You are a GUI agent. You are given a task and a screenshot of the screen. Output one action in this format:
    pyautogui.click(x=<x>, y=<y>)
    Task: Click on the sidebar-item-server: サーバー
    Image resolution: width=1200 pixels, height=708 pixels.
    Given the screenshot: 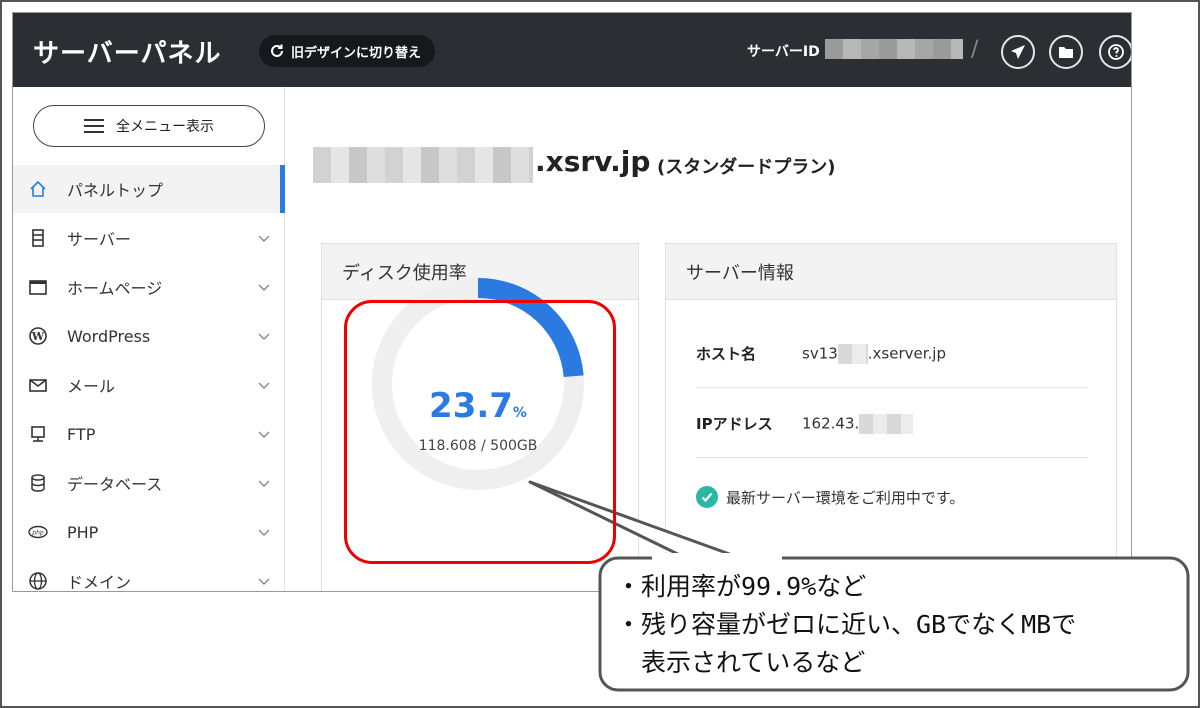 What is the action you would take?
    pyautogui.click(x=149, y=238)
    